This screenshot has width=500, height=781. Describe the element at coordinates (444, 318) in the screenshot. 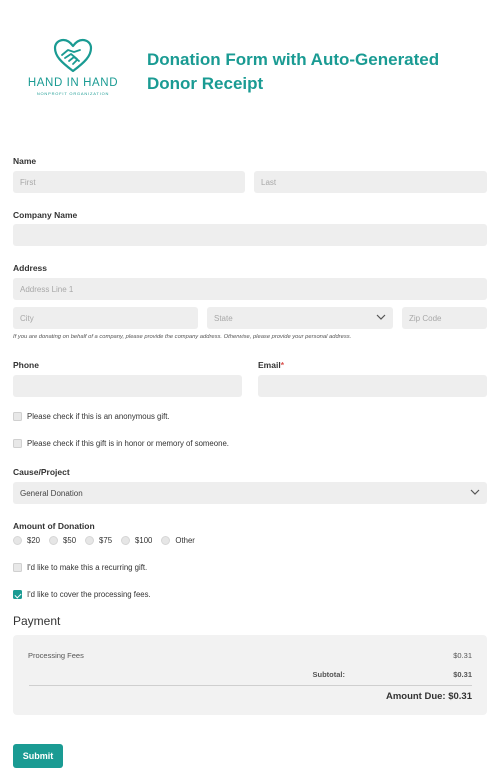

I see `zip-input: Zip Code` at that location.